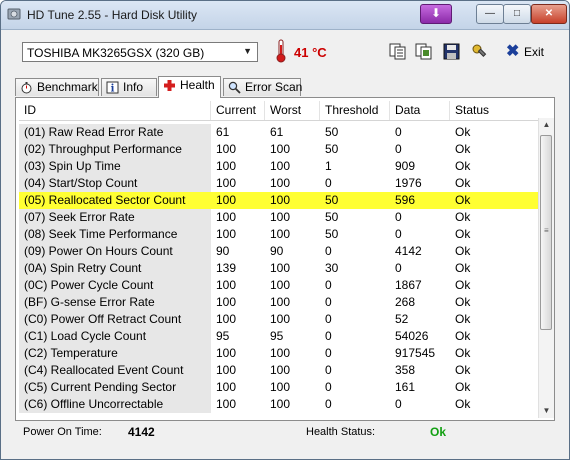 Image resolution: width=570 pixels, height=460 pixels. Describe the element at coordinates (115, 302) in the screenshot. I see `cell-id: (BF) G-sense Error Rate` at that location.